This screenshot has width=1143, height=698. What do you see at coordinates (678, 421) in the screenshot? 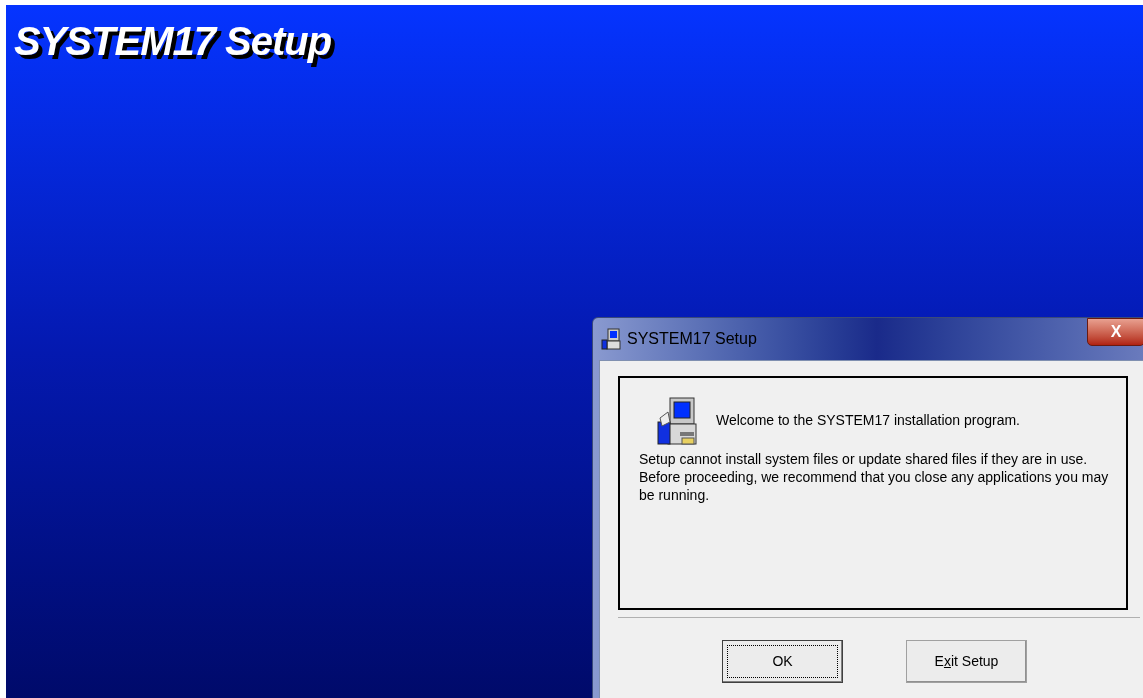
I see `computer-setup-icon` at bounding box center [678, 421].